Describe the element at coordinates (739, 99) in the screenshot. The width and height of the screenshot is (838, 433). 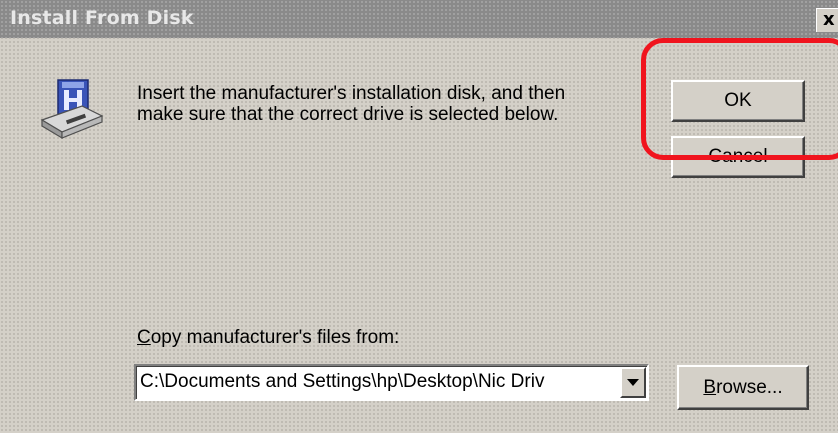
I see `ok-highlight-annotation` at that location.